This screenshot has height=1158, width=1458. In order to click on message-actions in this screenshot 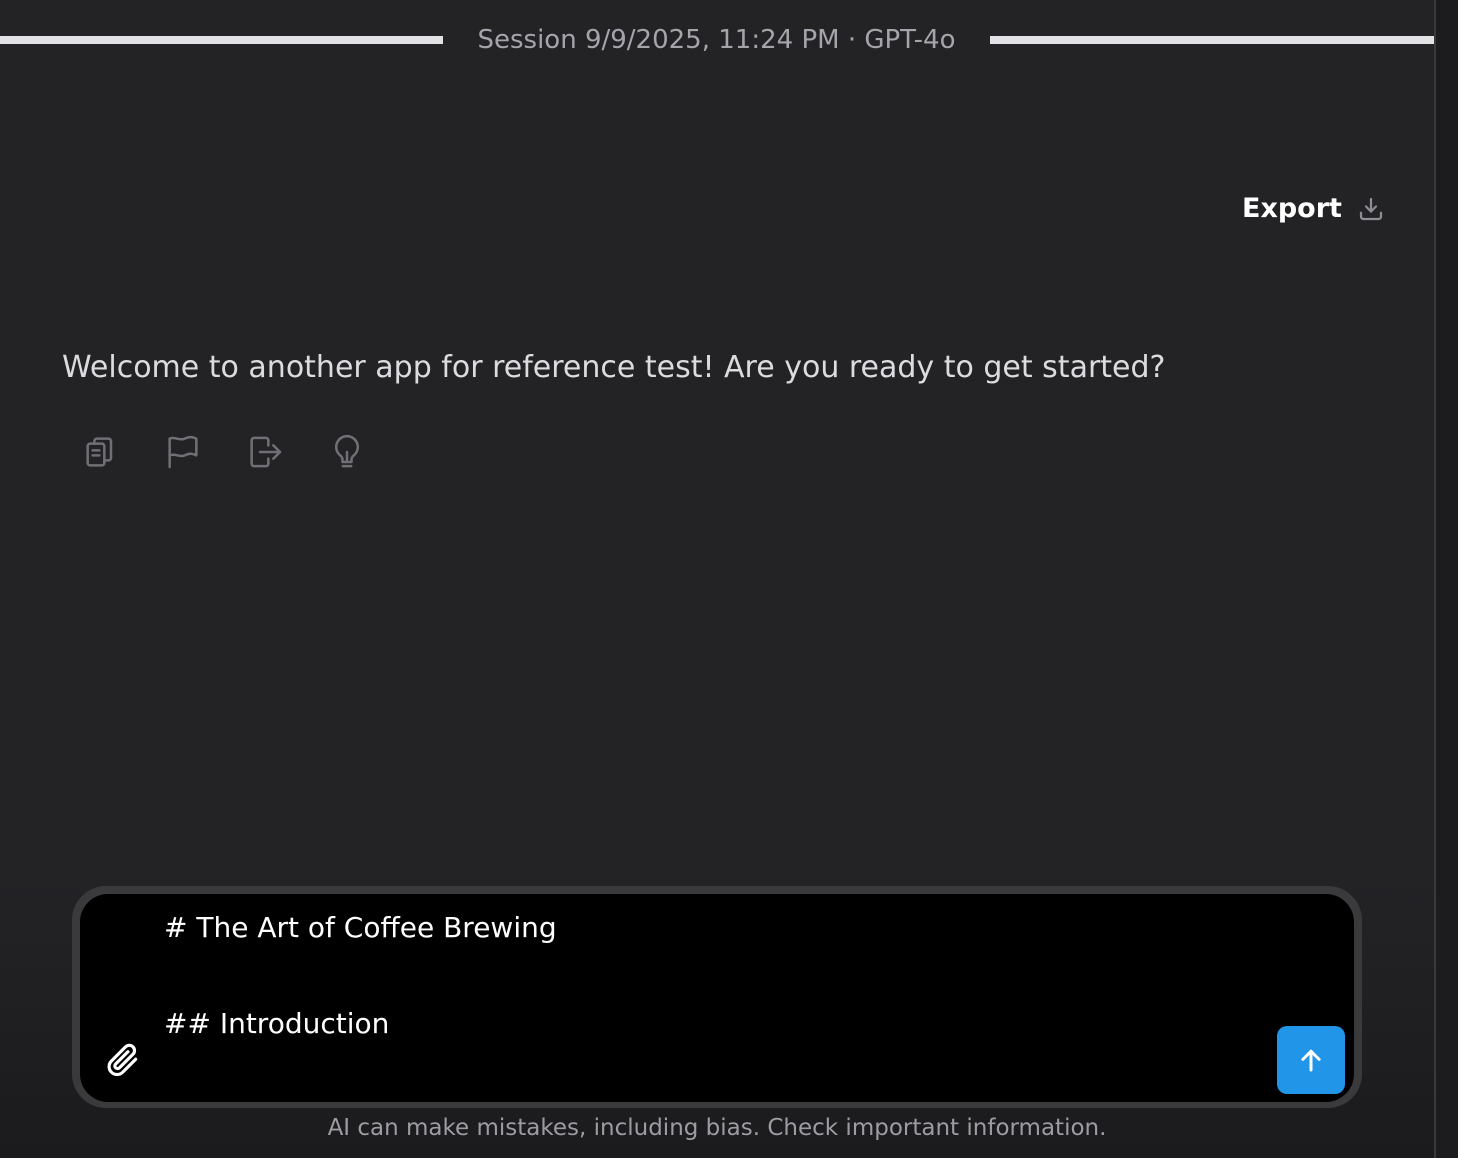, I will do `click(224, 452)`.